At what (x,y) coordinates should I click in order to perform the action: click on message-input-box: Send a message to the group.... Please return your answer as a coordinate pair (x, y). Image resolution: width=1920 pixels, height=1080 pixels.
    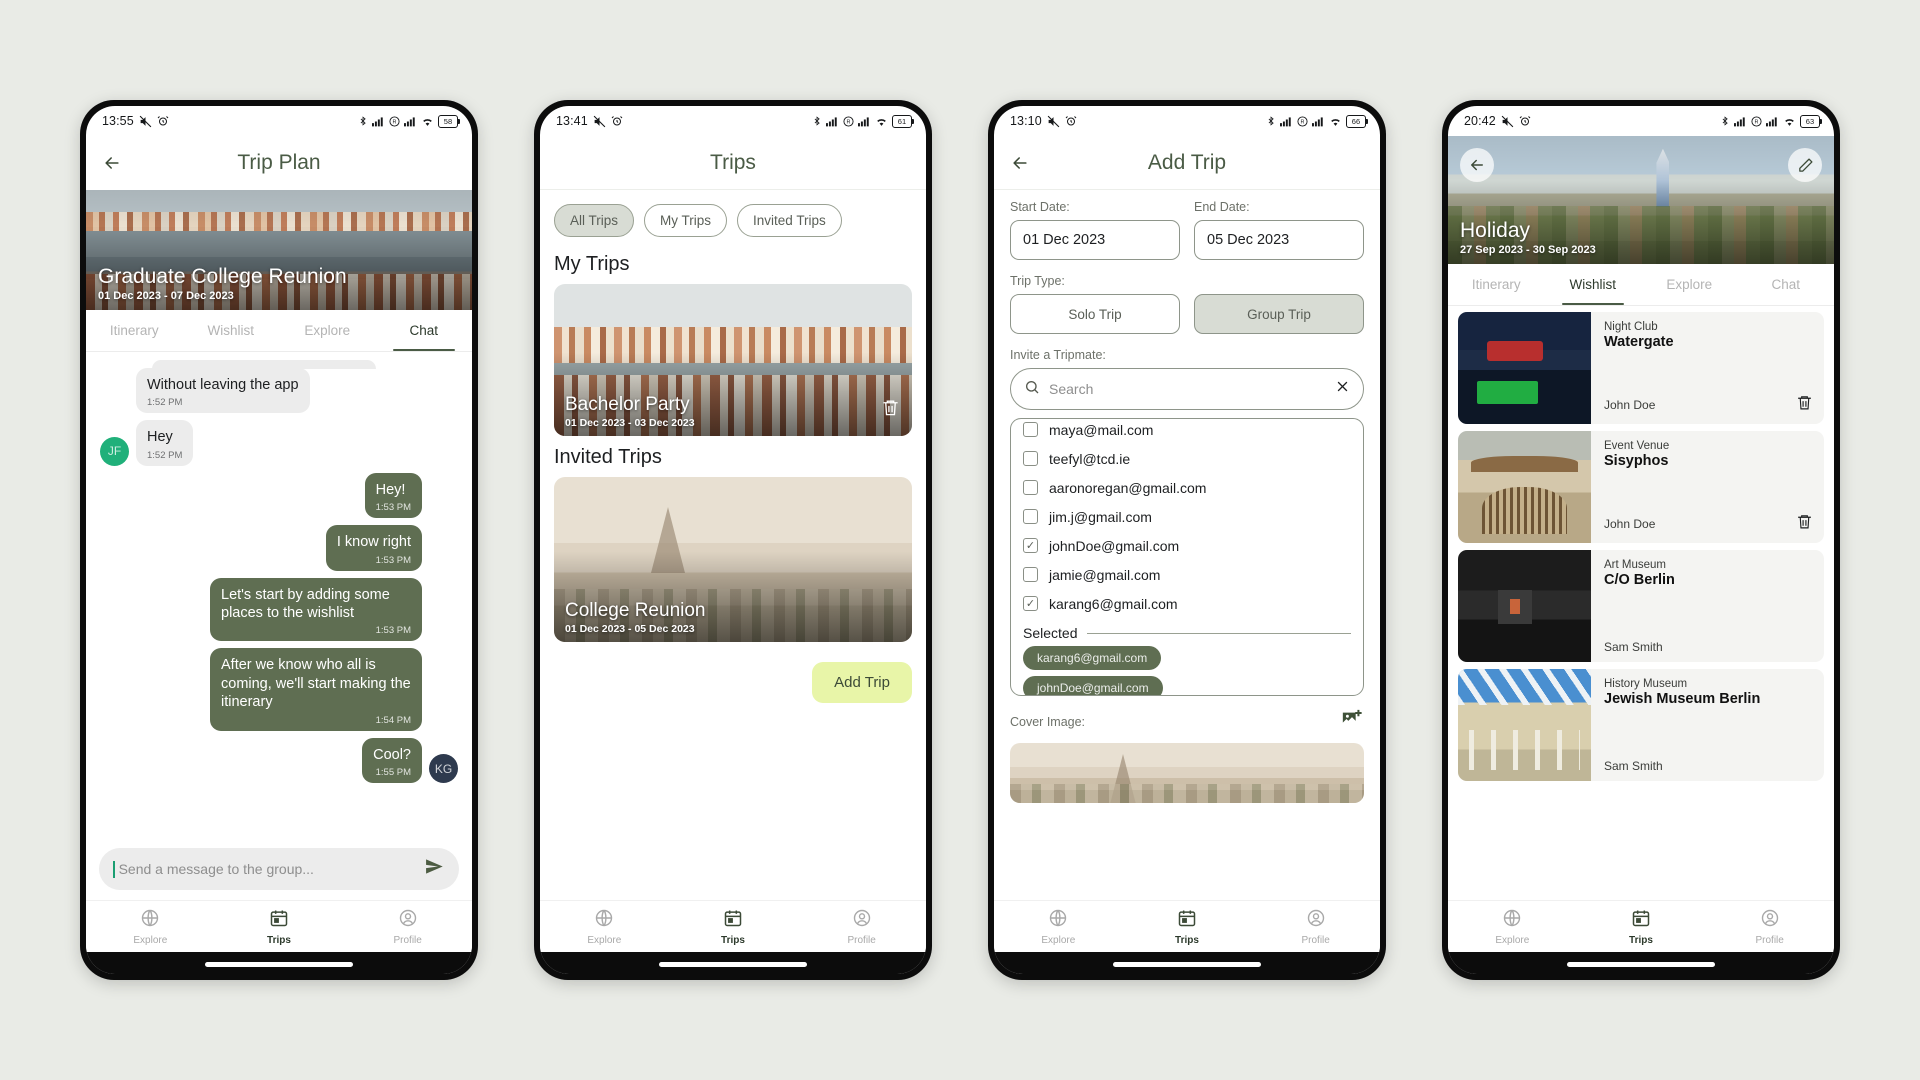
    Looking at the image, I should click on (279, 869).